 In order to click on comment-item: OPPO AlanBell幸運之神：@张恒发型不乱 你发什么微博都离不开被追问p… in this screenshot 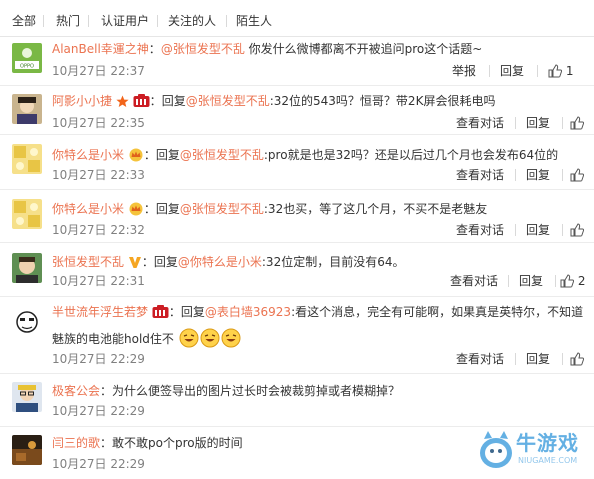, I will do `click(297, 61)`.